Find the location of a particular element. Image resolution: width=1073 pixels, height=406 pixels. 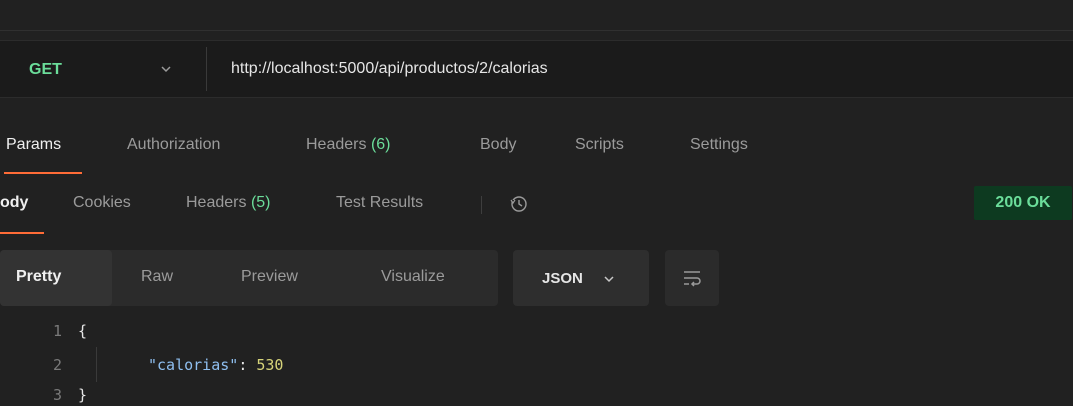

wrap-lines-icon is located at coordinates (692, 279).